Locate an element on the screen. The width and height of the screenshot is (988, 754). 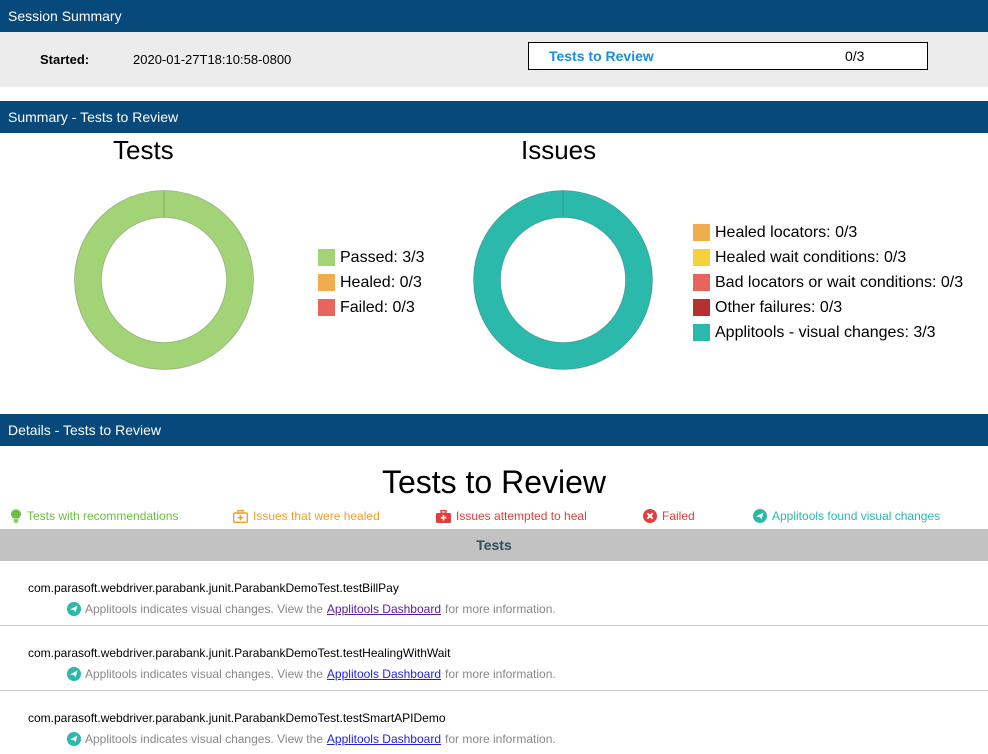
tests-to-review-box: Tests to Review 0/3 is located at coordinates (728, 56).